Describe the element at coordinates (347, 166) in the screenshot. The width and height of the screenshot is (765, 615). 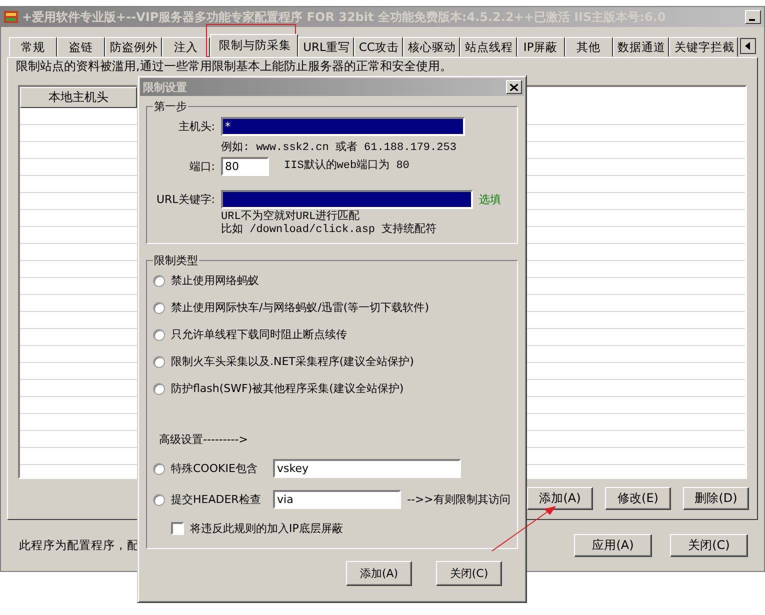
I see `hint-text: IIS默认的web端口为 80` at that location.